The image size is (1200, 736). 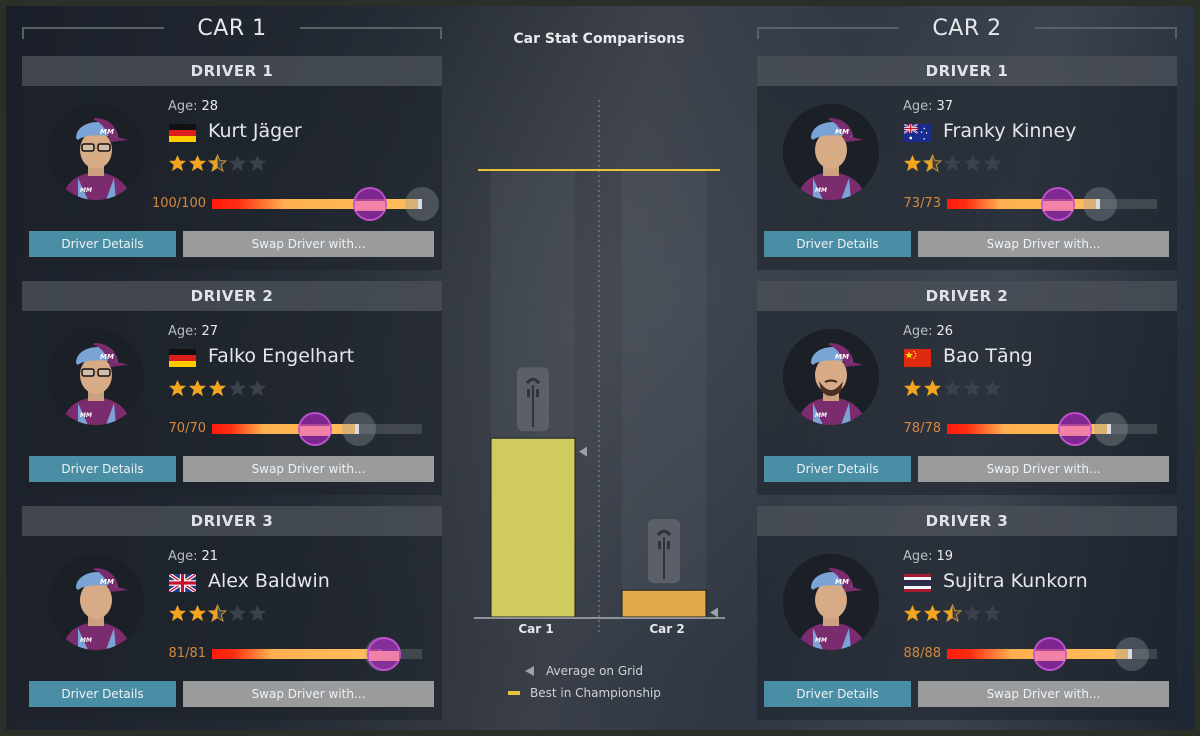 I want to click on legend-item-average: Average on Grid, so click(x=590, y=671).